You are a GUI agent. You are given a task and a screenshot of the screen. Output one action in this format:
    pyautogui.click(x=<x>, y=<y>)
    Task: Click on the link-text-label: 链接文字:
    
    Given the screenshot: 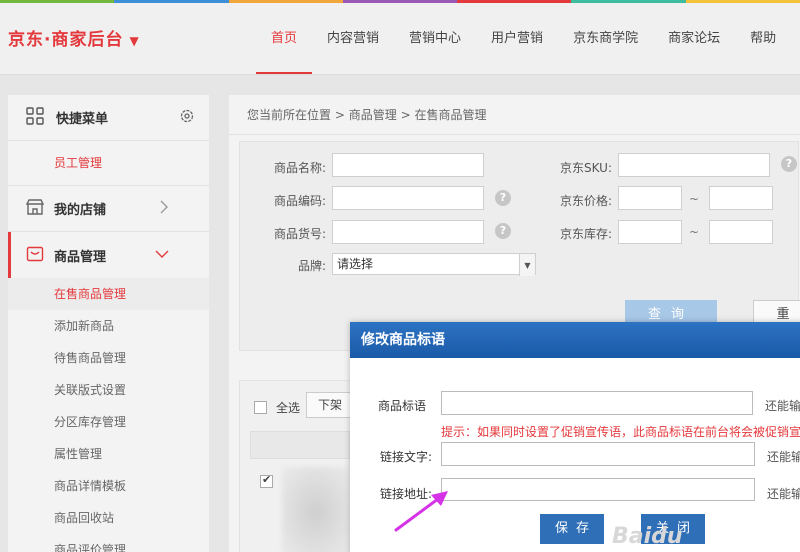 What is the action you would take?
    pyautogui.click(x=406, y=457)
    